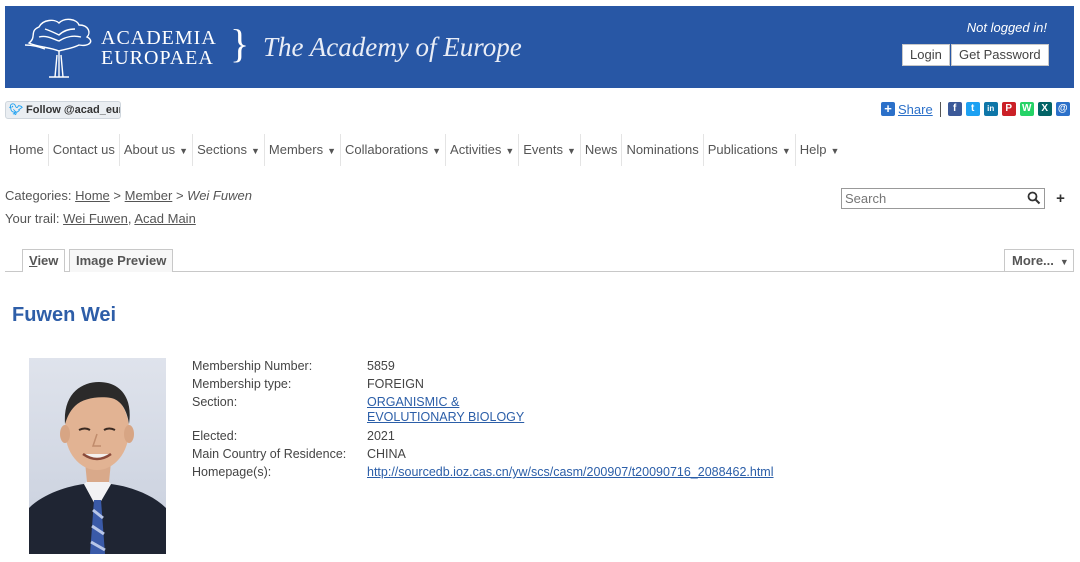  Describe the element at coordinates (164, 218) in the screenshot. I see `trail-link-acad-main: Acad Main` at that location.